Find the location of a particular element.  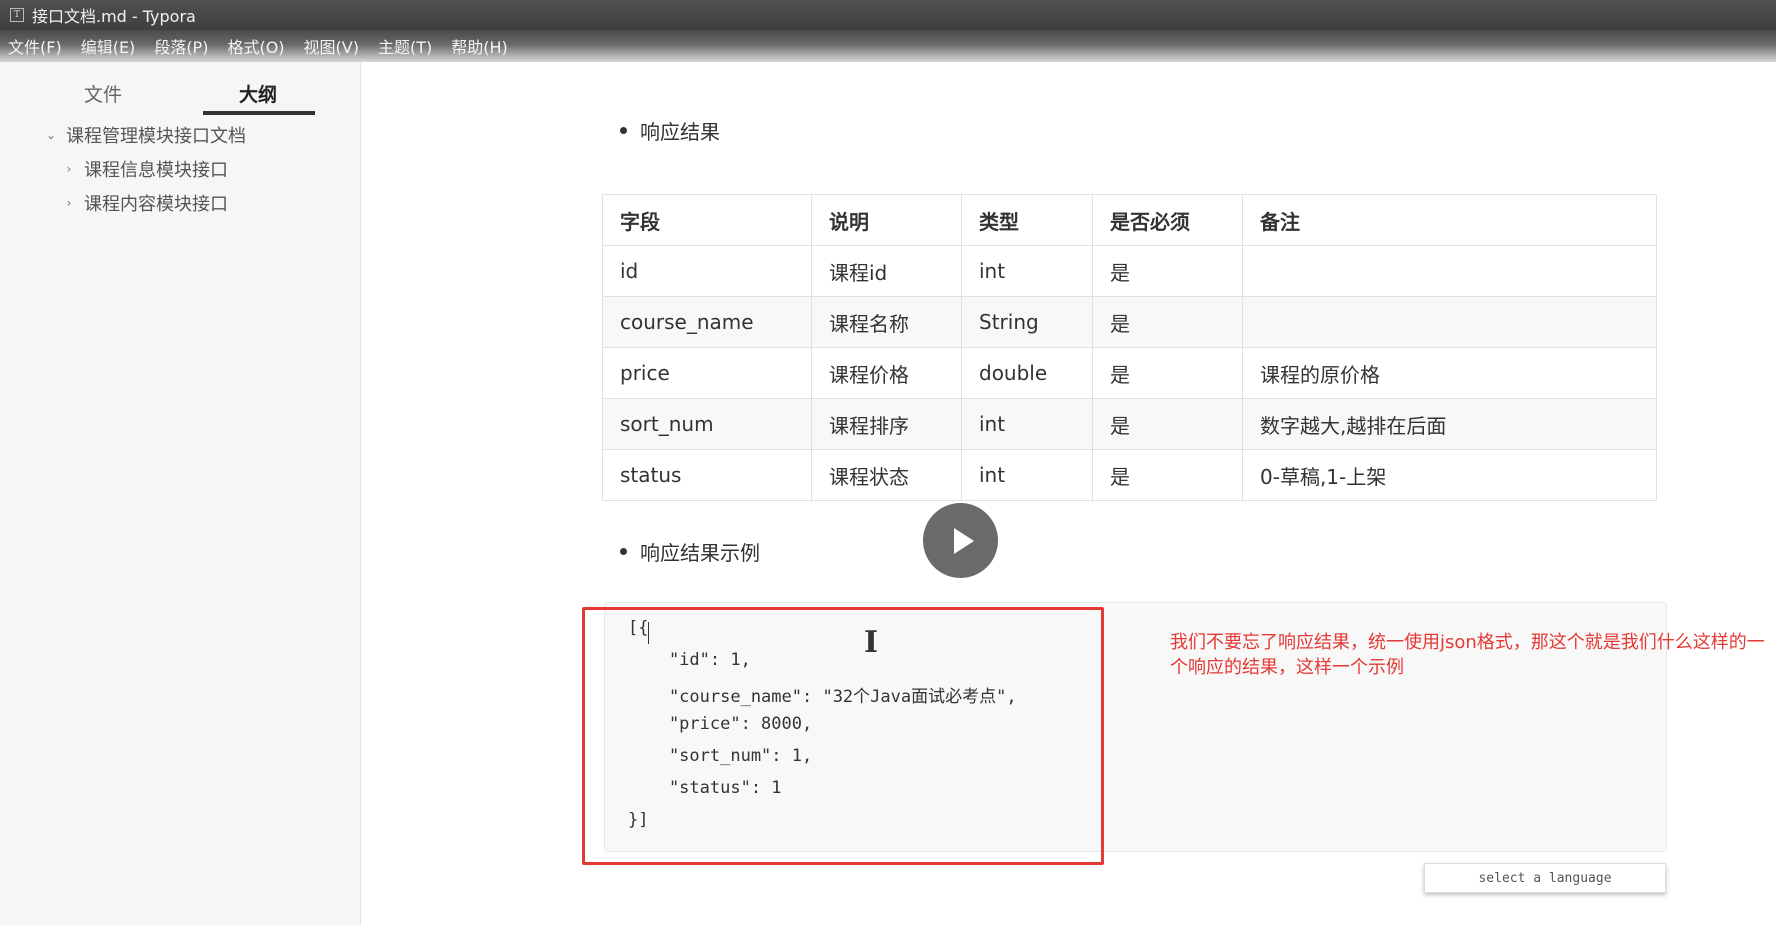

typora-app-icon: T is located at coordinates (17, 15).